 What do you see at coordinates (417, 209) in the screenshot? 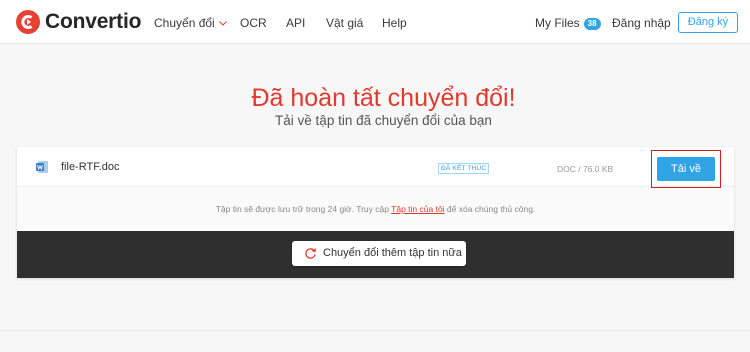
I see `my-files-notice-link: Tập tin của tôi` at bounding box center [417, 209].